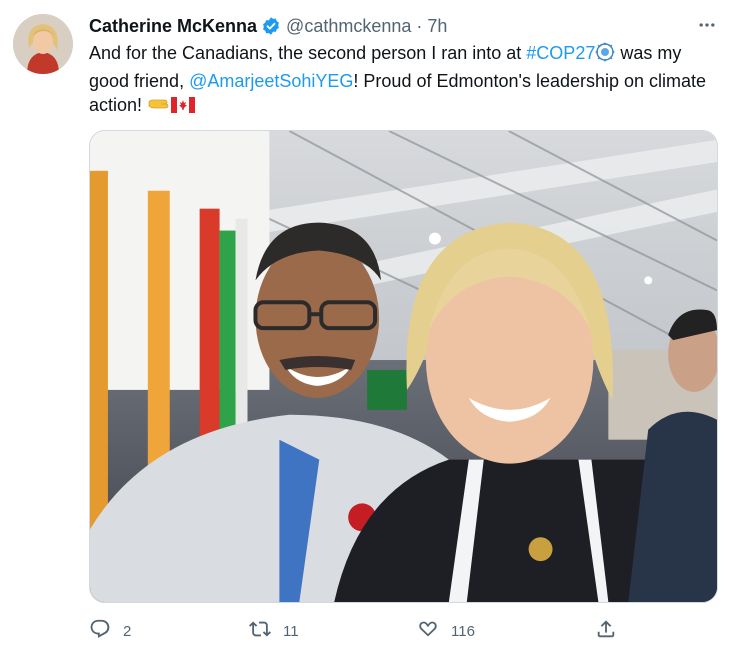 This screenshot has width=734, height=649. Describe the element at coordinates (437, 26) in the screenshot. I see `timestamp: 7h` at that location.